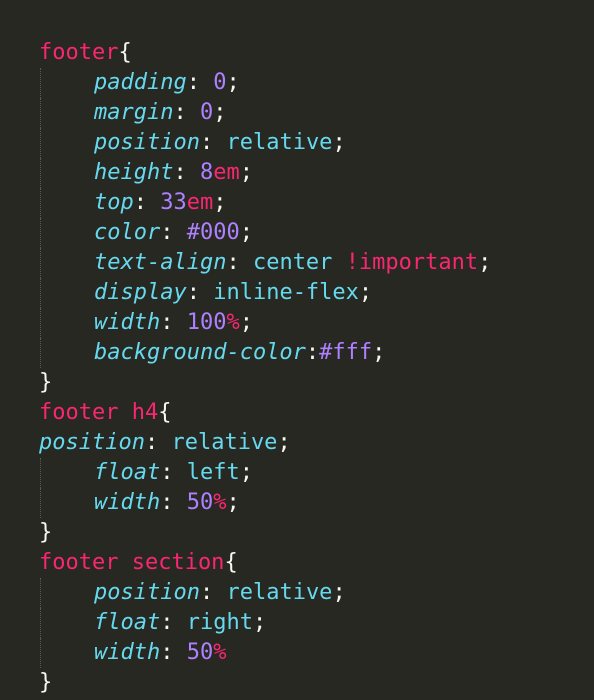 This screenshot has width=594, height=700. What do you see at coordinates (134, 112) in the screenshot?
I see `property-token: margin` at bounding box center [134, 112].